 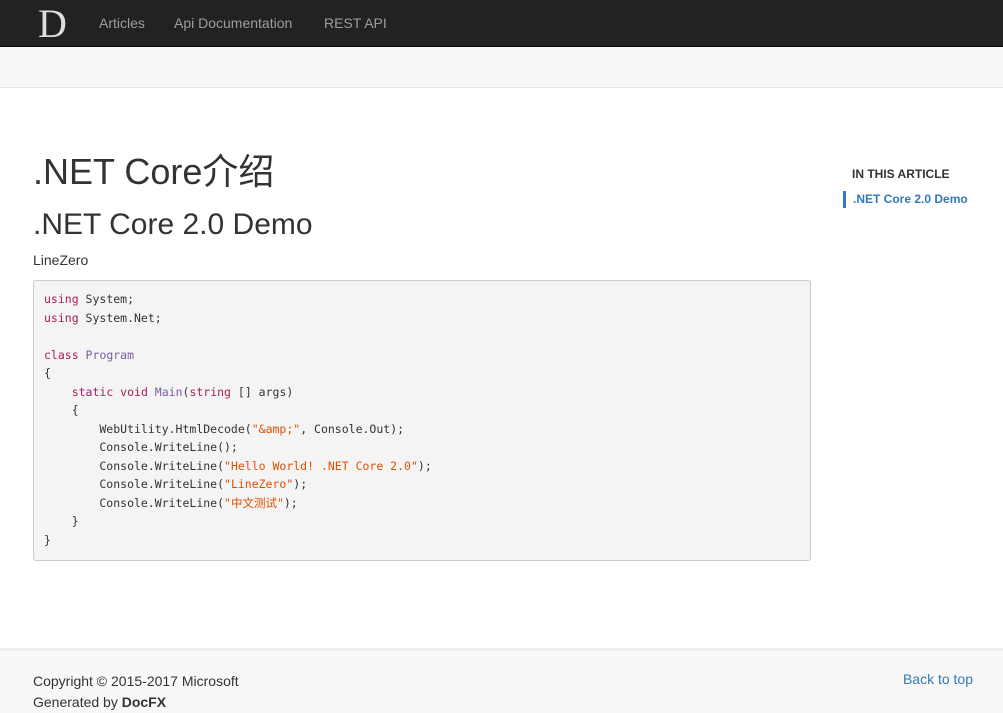 I want to click on back-to-top-link: Back to top, so click(x=938, y=679).